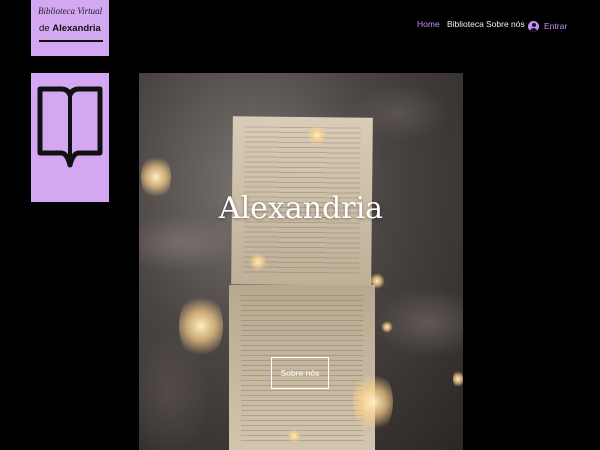 This screenshot has height=450, width=600. What do you see at coordinates (301, 208) in the screenshot?
I see `hero-title: Alexandria` at bounding box center [301, 208].